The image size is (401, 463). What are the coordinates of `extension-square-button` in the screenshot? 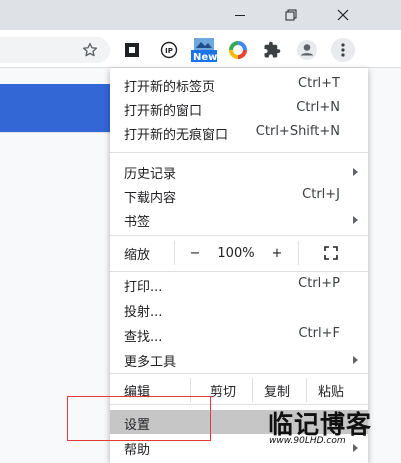 It's located at (132, 50).